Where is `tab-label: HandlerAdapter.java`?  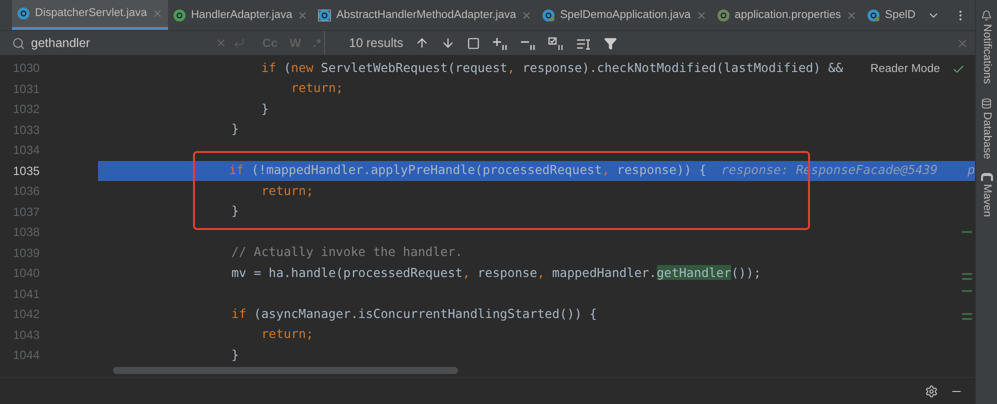 tab-label: HandlerAdapter.java is located at coordinates (241, 15).